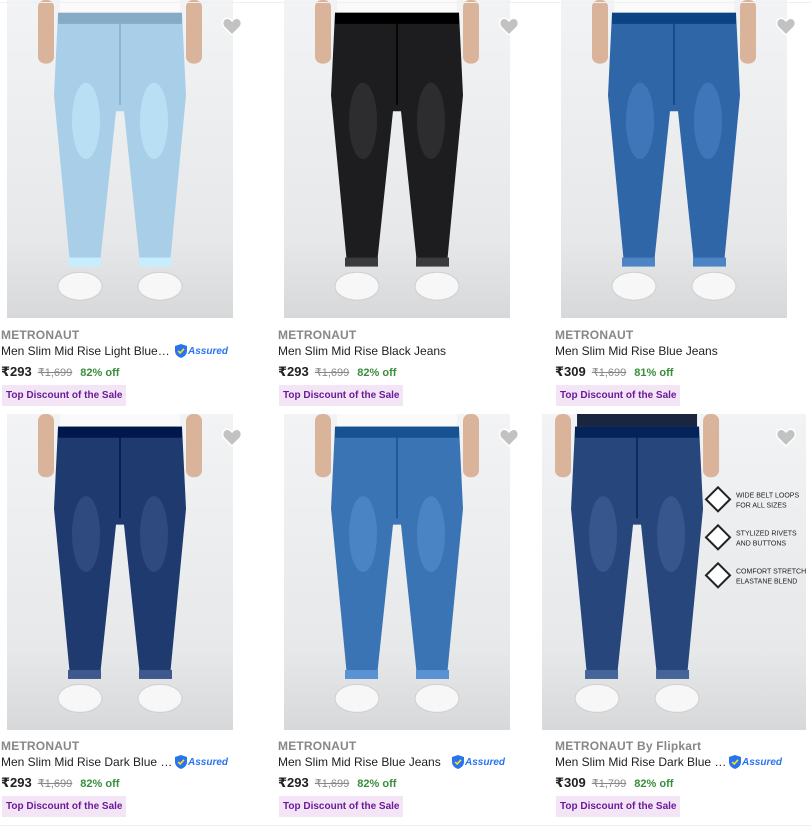 This screenshot has height=827, width=811. Describe the element at coordinates (609, 784) in the screenshot. I see `original-price: ₹1,799` at that location.